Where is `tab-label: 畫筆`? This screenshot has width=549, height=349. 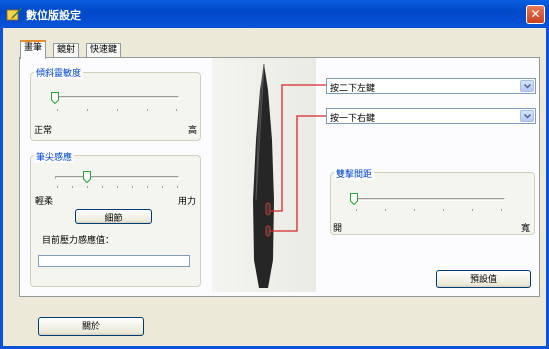
tab-label: 畫筆 is located at coordinates (33, 48).